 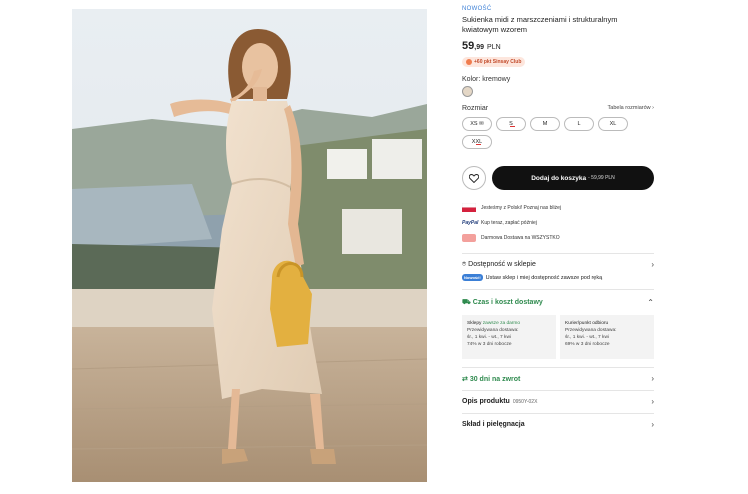 I want to click on size-option-s: S, so click(x=511, y=124).